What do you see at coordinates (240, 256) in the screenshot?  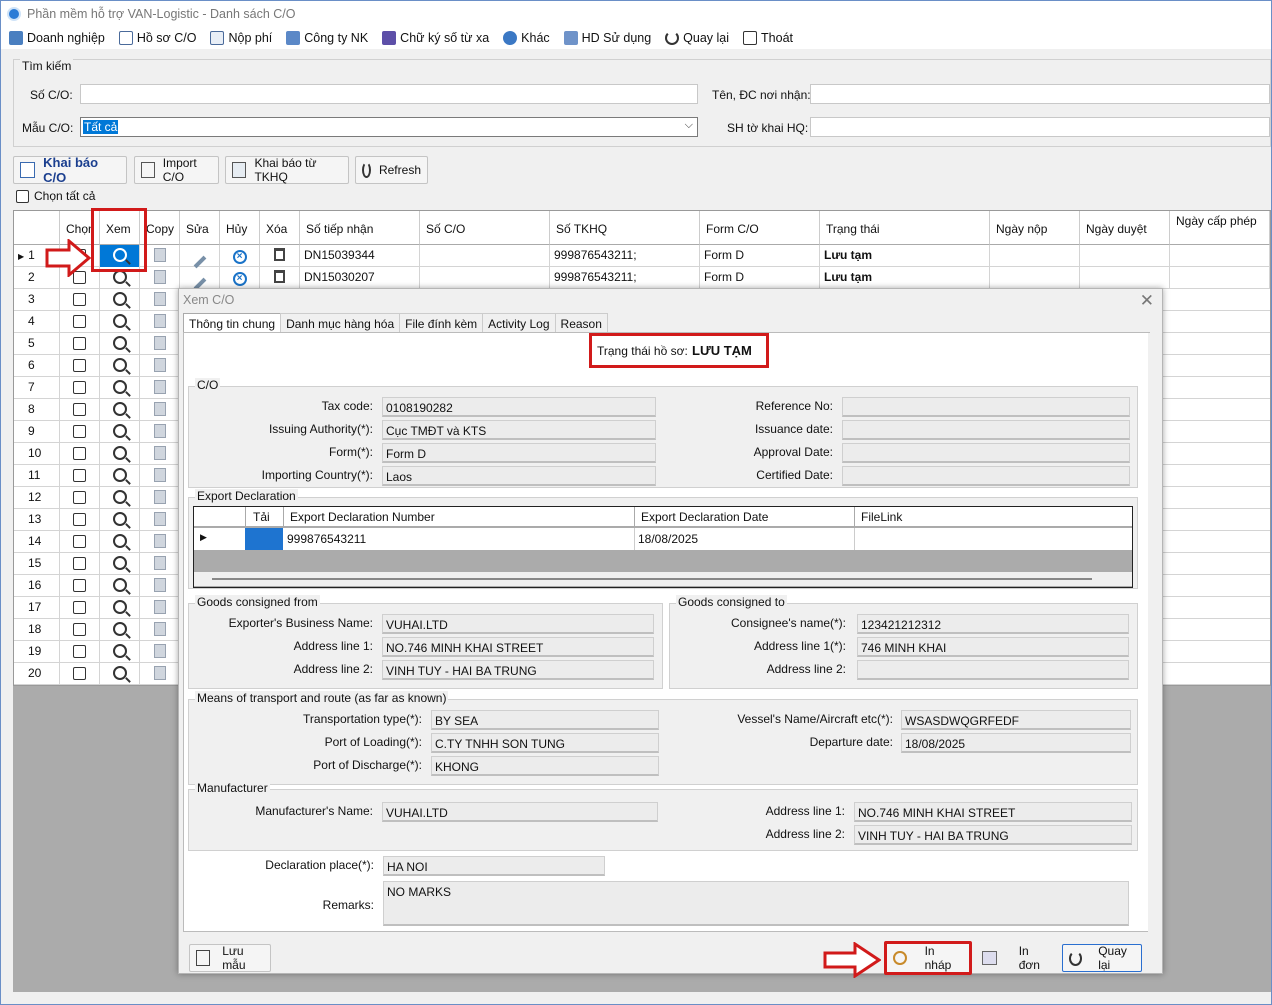 I see `huy-cell: ×` at bounding box center [240, 256].